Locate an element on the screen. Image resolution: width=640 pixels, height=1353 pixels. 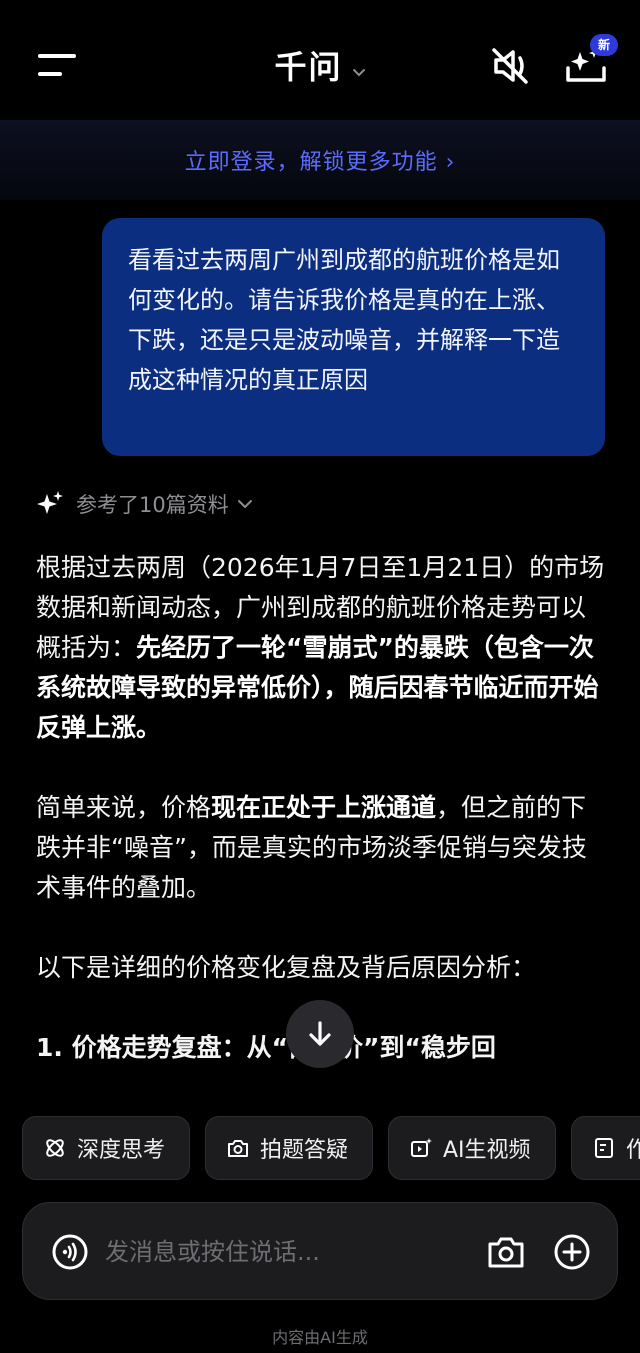
new-badge: 新 is located at coordinates (604, 45).